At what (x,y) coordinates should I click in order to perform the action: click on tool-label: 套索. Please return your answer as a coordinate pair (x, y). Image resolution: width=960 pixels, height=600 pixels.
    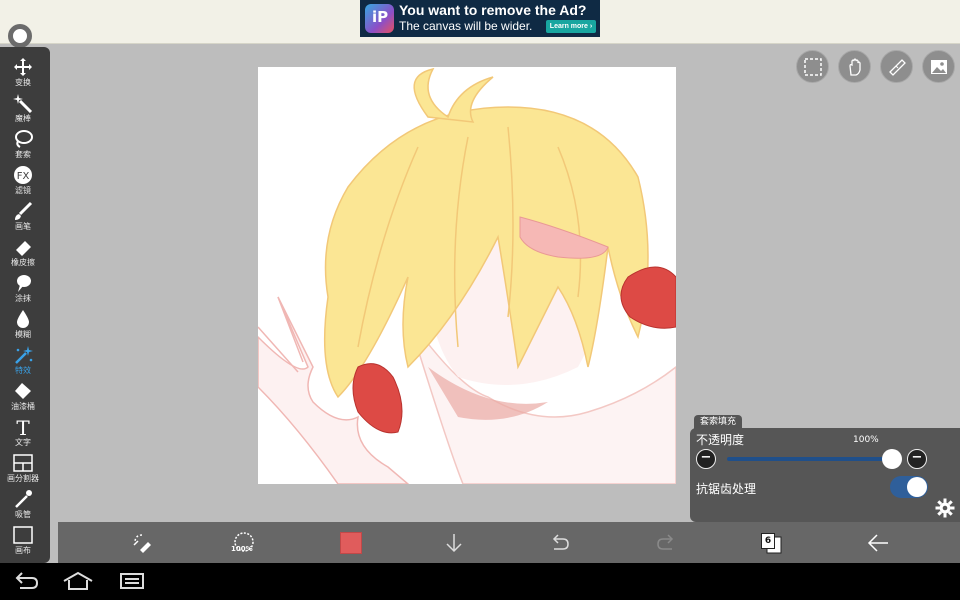
    Looking at the image, I should click on (23, 154).